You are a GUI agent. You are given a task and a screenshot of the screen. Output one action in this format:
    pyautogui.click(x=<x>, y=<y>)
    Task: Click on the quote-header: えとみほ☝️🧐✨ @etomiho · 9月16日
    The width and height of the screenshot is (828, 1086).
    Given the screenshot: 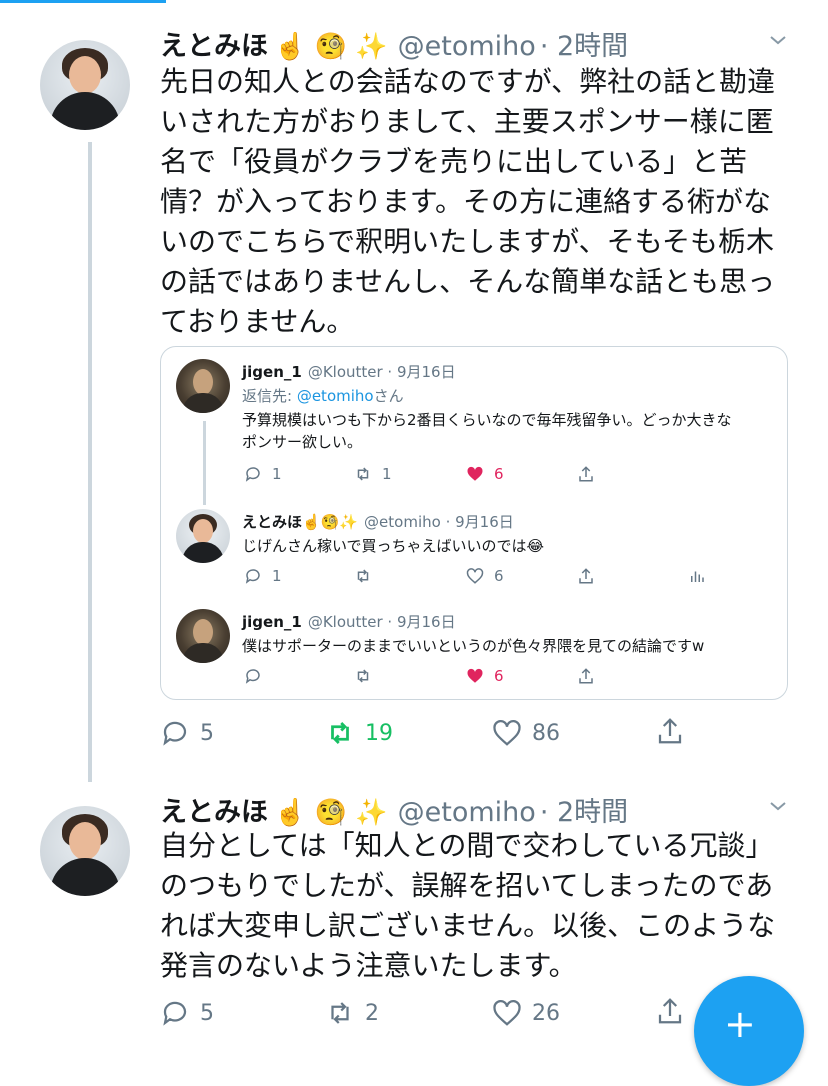 What is the action you would take?
    pyautogui.click(x=378, y=521)
    